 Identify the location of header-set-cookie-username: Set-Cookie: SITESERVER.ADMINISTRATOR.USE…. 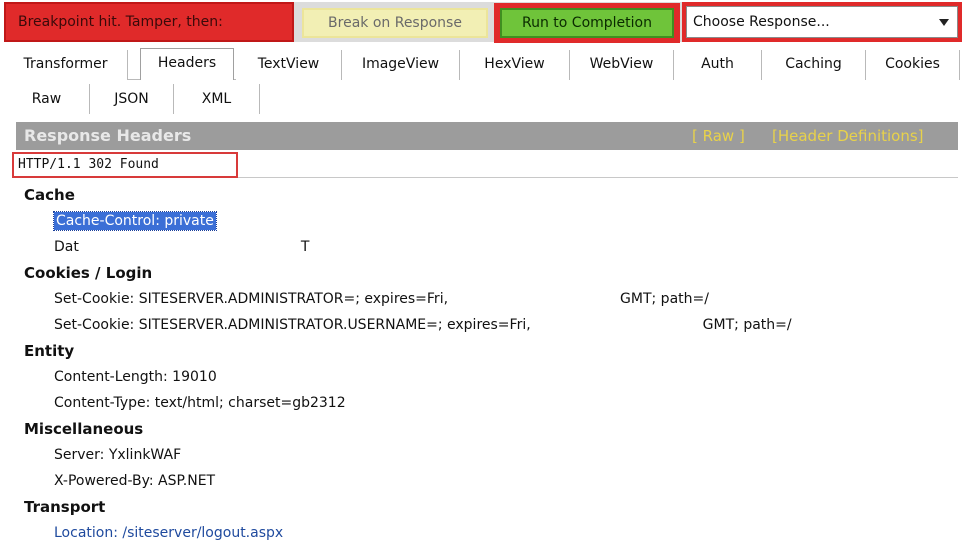
(423, 325).